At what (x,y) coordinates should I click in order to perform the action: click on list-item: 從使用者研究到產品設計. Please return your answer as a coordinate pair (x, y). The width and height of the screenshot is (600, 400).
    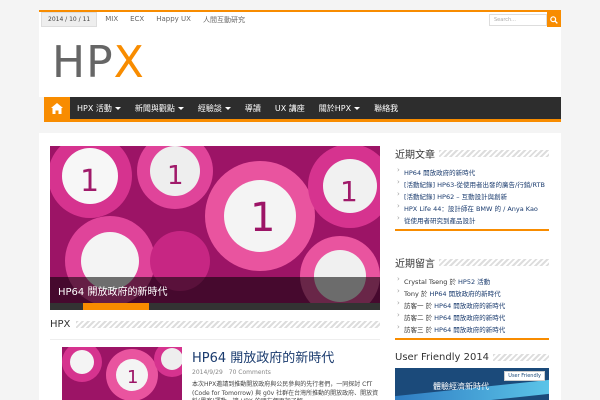
    Looking at the image, I should click on (472, 219).